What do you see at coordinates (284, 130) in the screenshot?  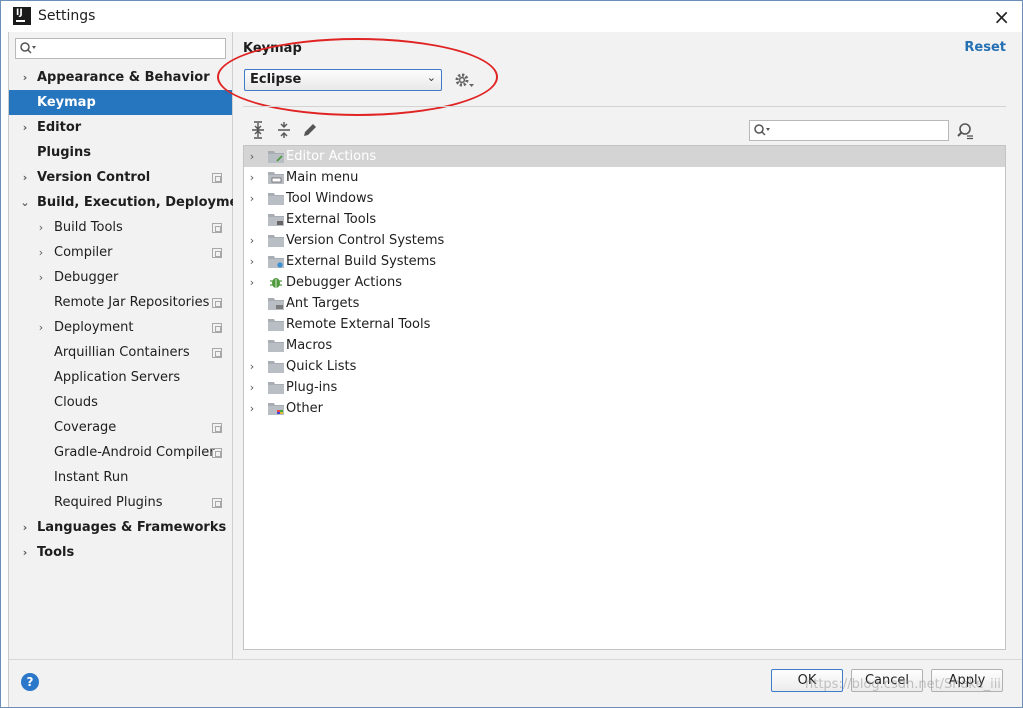 I see `collapse-all-icon` at bounding box center [284, 130].